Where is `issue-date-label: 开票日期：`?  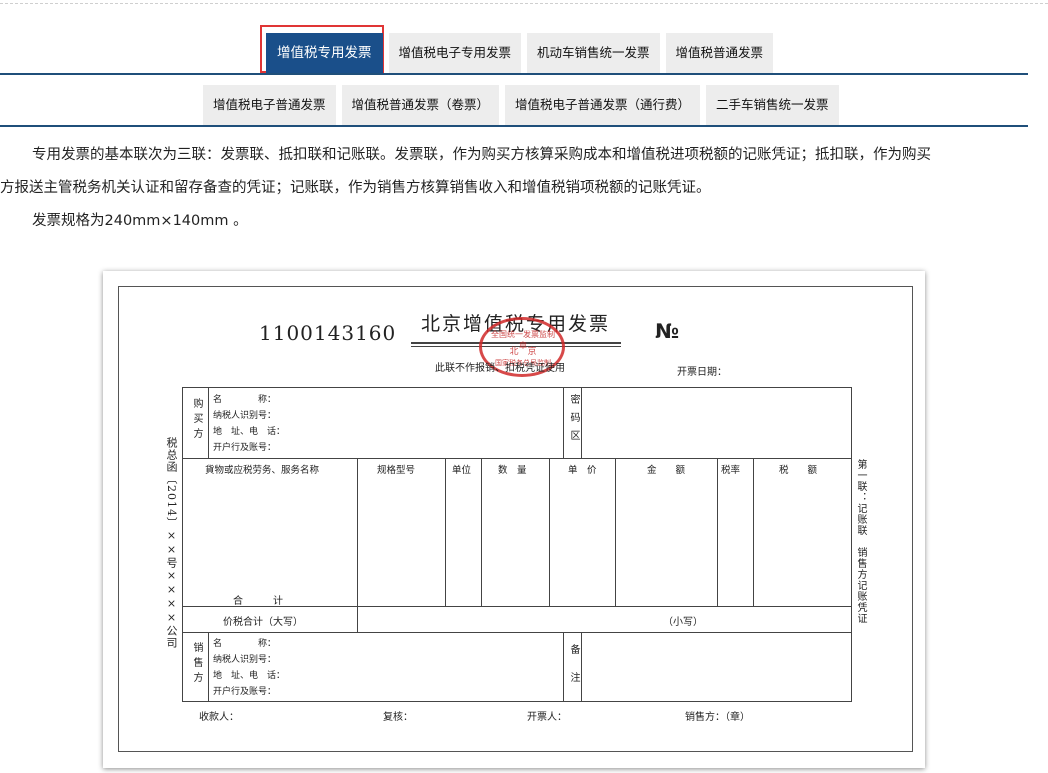 issue-date-label: 开票日期： is located at coordinates (702, 372).